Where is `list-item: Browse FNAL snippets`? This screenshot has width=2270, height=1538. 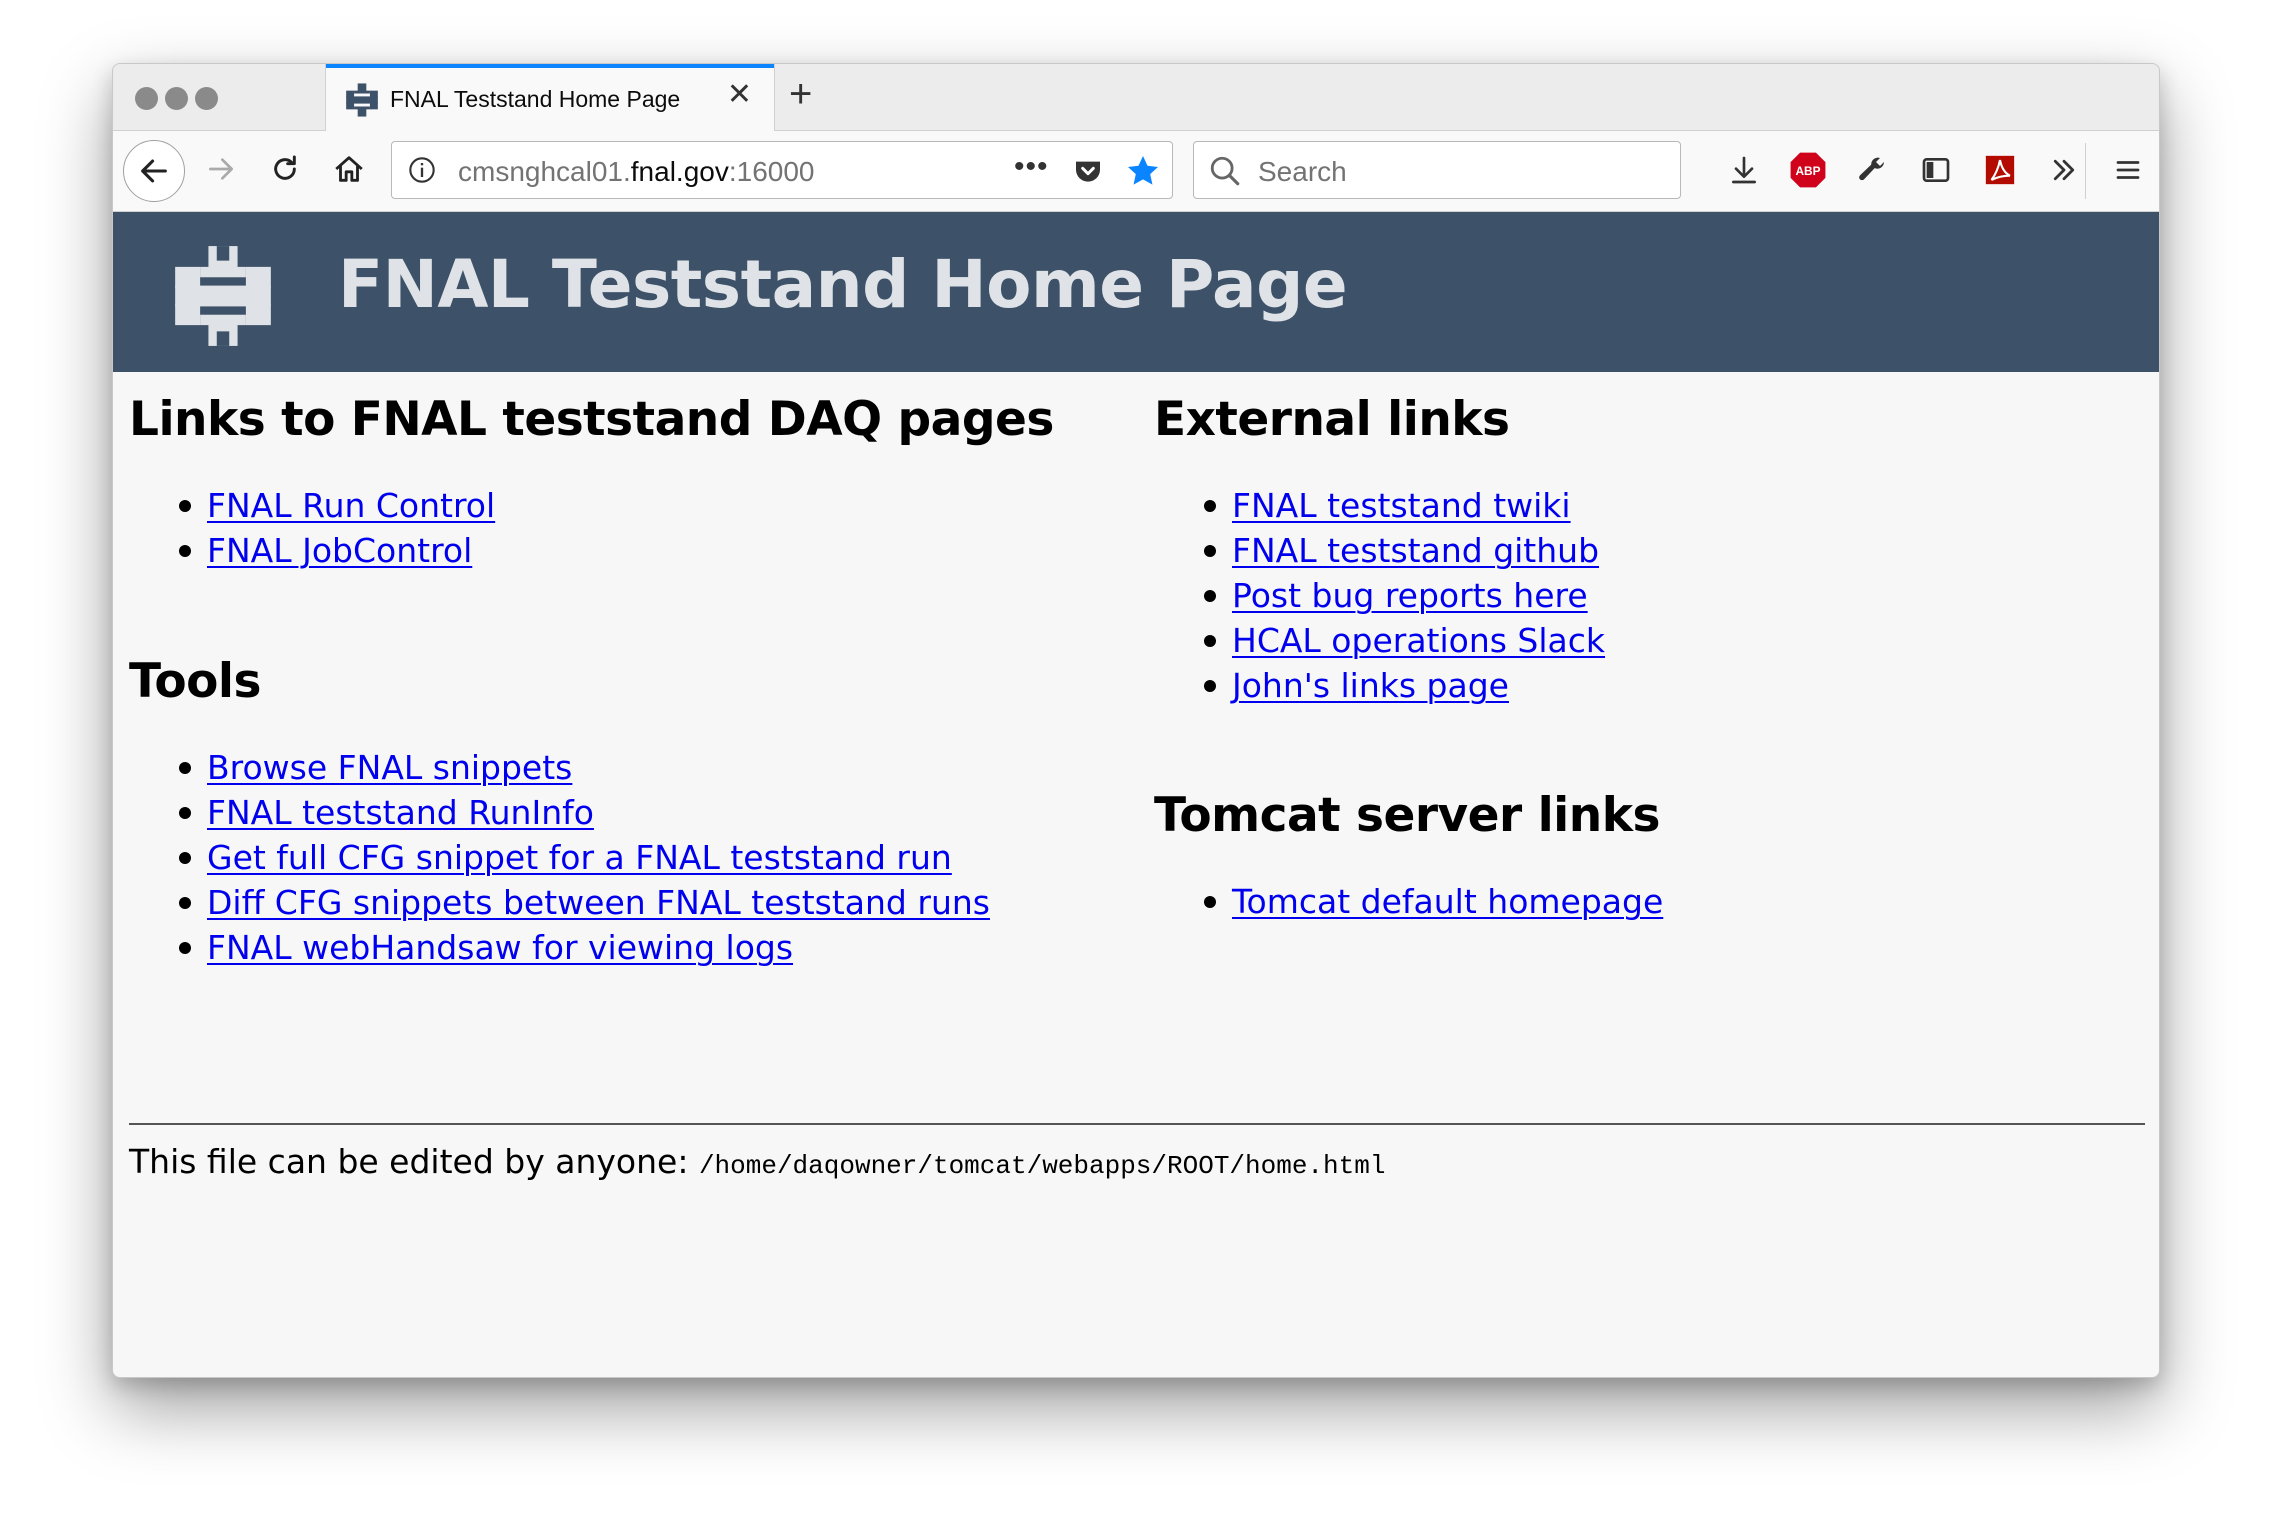 list-item: Browse FNAL snippets is located at coordinates (559, 767).